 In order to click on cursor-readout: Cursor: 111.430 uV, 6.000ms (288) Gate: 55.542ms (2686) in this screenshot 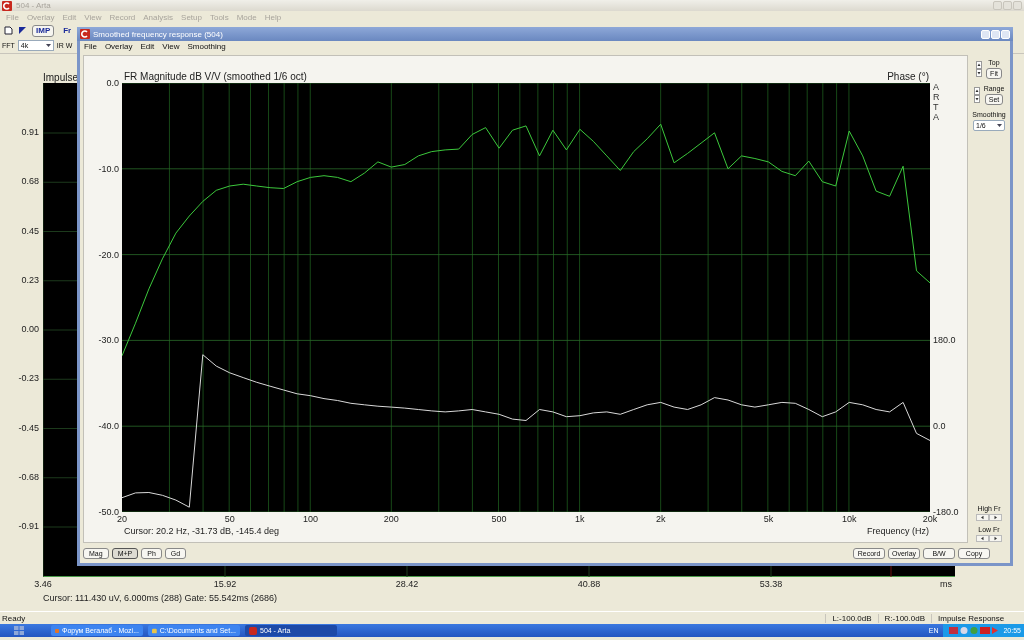, I will do `click(160, 597)`.